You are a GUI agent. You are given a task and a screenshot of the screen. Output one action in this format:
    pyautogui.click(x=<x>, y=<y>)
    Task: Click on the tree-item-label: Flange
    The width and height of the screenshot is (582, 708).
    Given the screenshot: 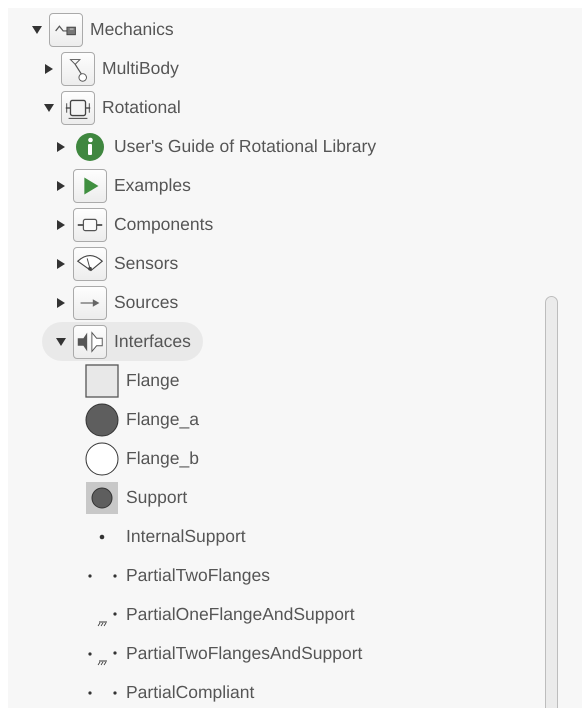 What is the action you would take?
    pyautogui.click(x=153, y=380)
    